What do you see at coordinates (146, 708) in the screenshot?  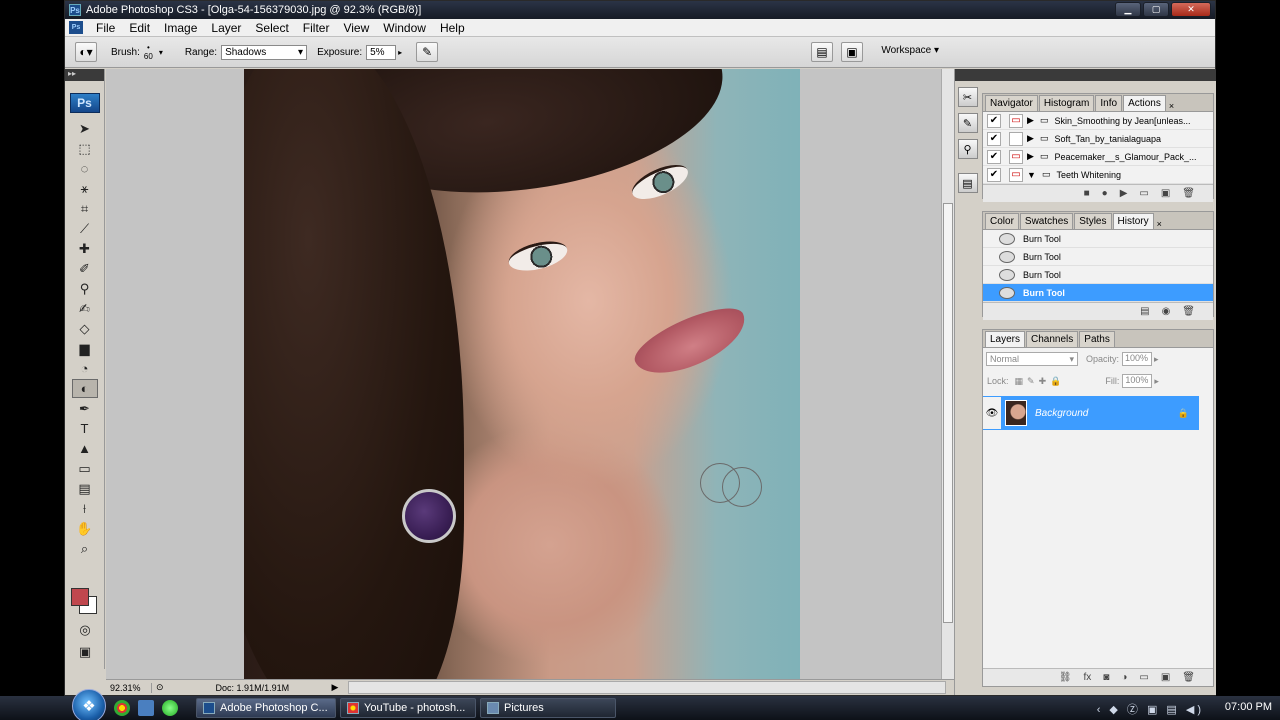 I see `show-desktop-icon` at bounding box center [146, 708].